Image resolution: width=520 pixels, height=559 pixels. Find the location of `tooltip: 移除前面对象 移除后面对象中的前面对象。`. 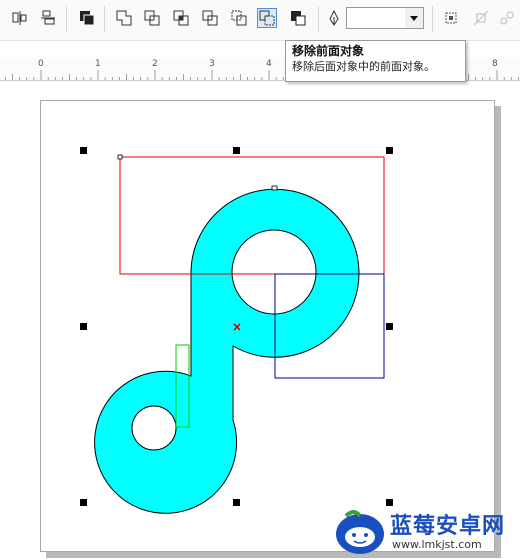

tooltip: 移除前面对象 移除后面对象中的前面对象。 is located at coordinates (375, 61).